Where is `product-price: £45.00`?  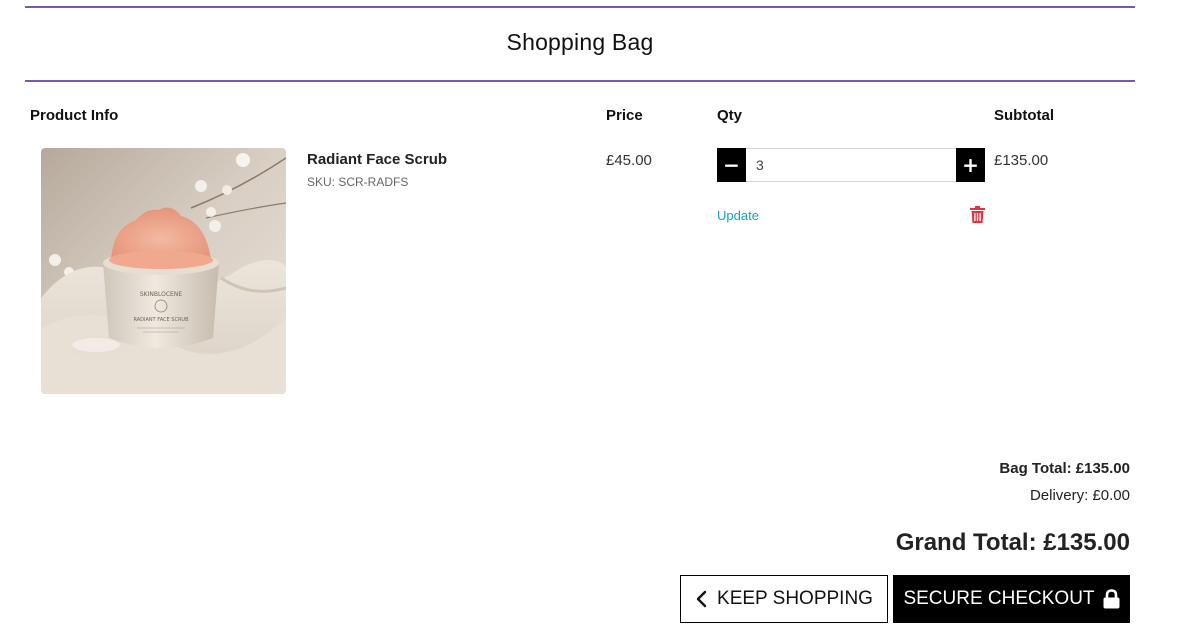 product-price: £45.00 is located at coordinates (629, 160).